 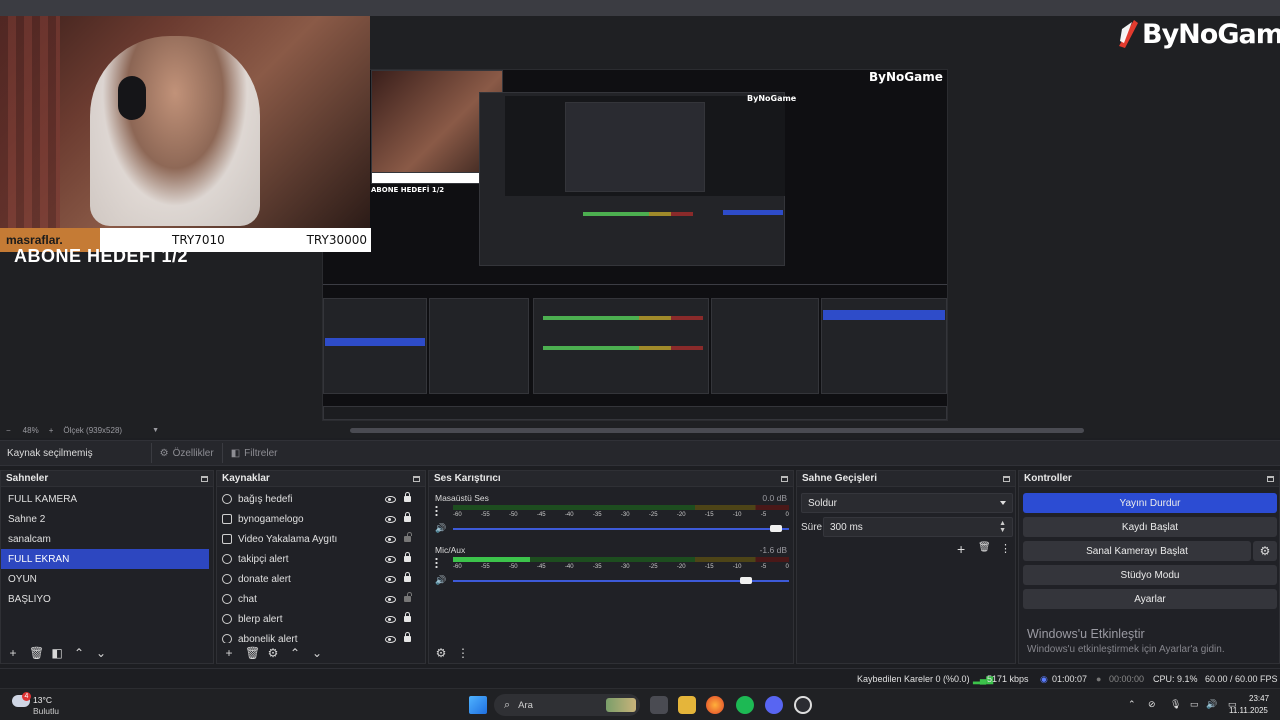 What do you see at coordinates (92, 430) in the screenshot?
I see `scale-select: Ölçek (939x528)` at bounding box center [92, 430].